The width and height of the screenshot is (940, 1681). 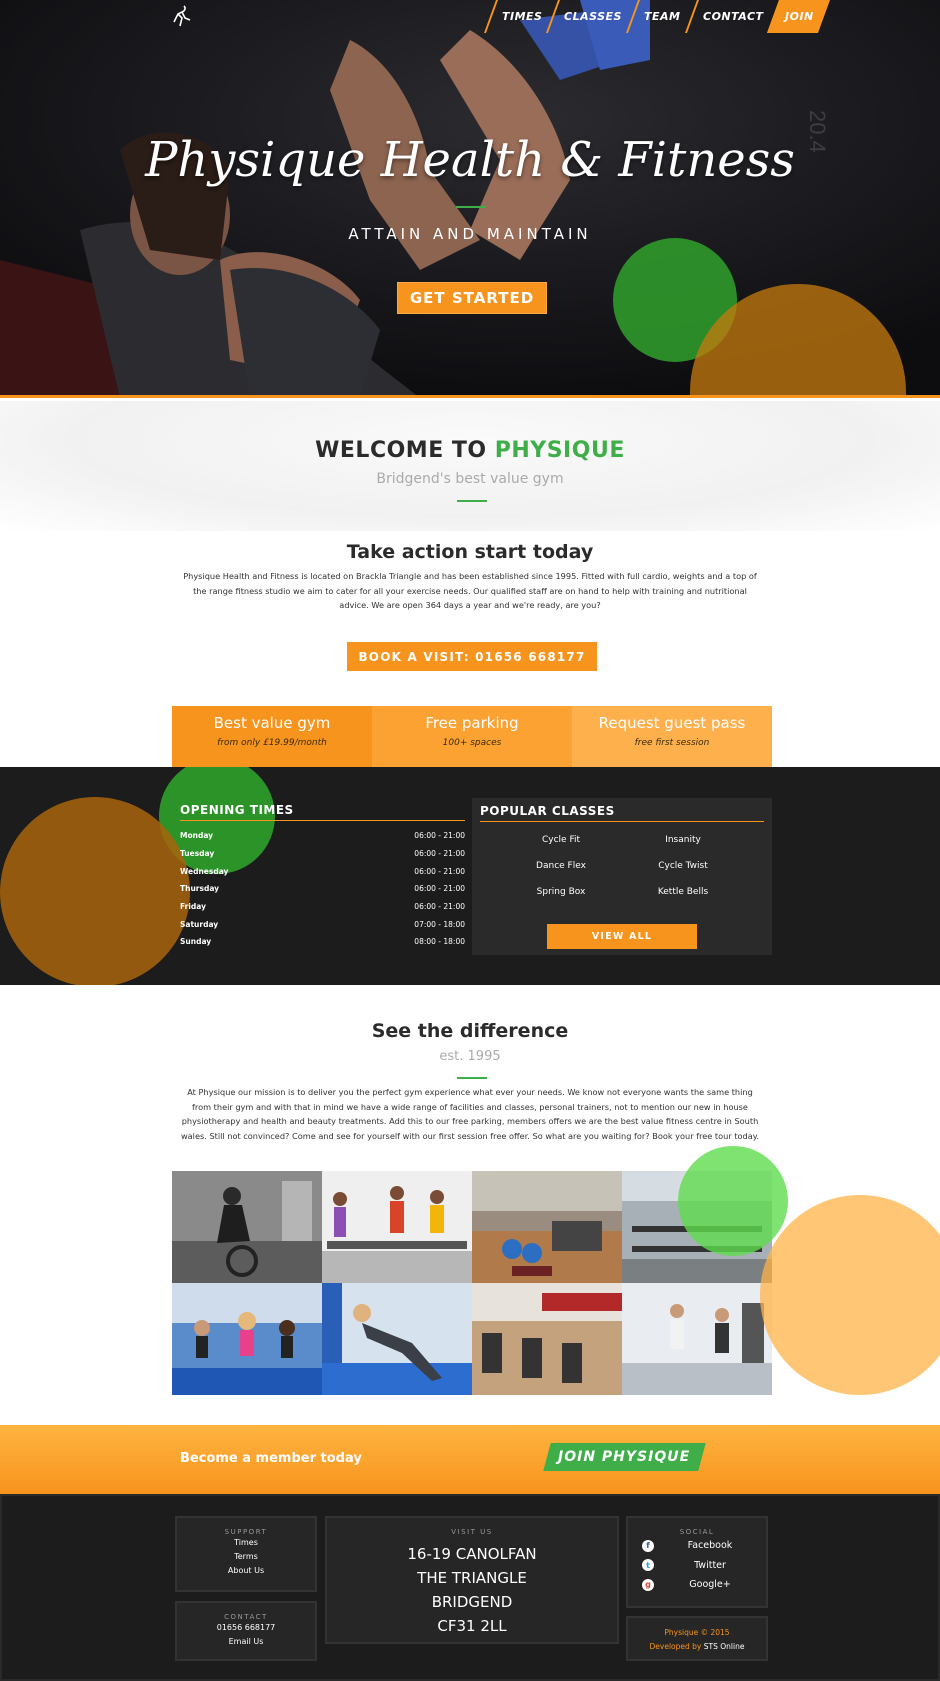 What do you see at coordinates (710, 1585) in the screenshot?
I see `social-label: Google+` at bounding box center [710, 1585].